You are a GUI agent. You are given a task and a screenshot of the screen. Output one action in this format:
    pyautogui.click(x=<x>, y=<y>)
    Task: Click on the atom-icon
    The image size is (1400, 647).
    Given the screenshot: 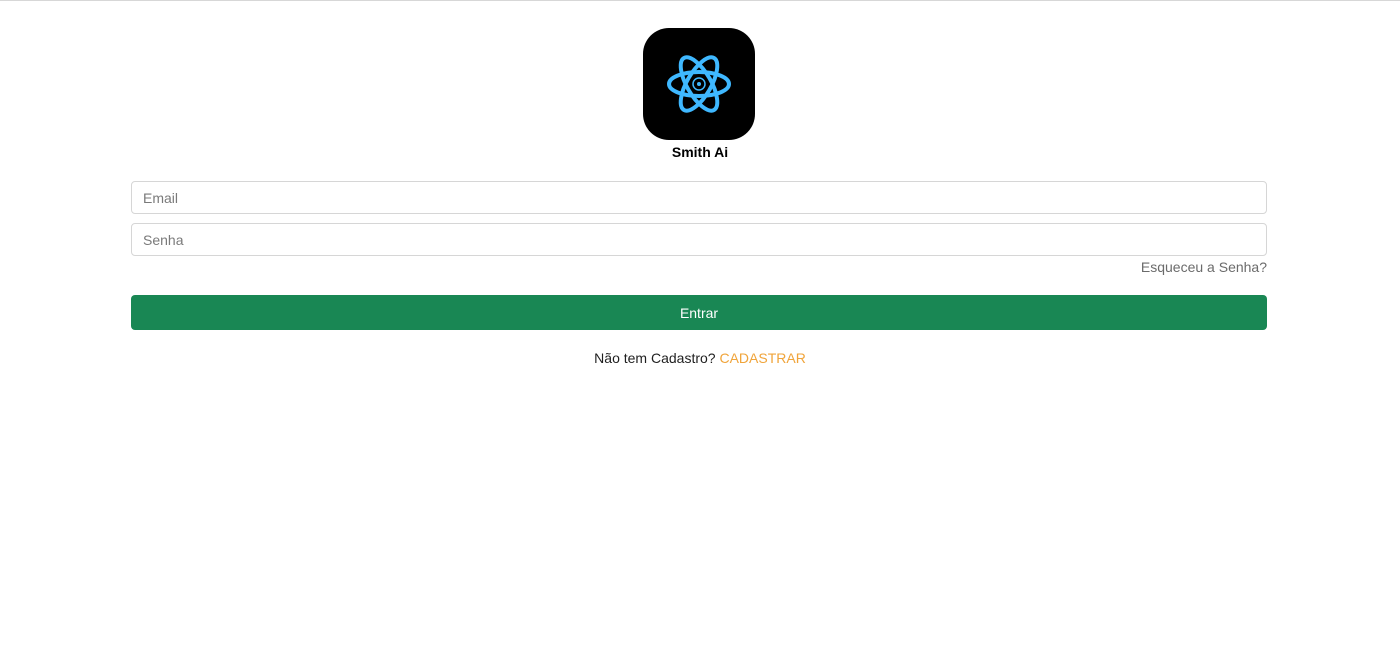 What is the action you would take?
    pyautogui.click(x=699, y=84)
    